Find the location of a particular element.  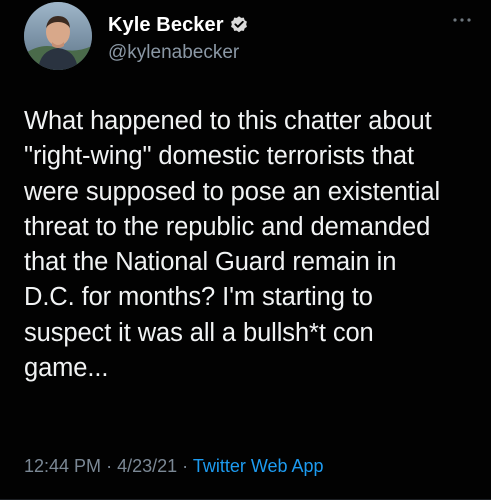

tweet-source-link: Twitter Web App is located at coordinates (258, 466).